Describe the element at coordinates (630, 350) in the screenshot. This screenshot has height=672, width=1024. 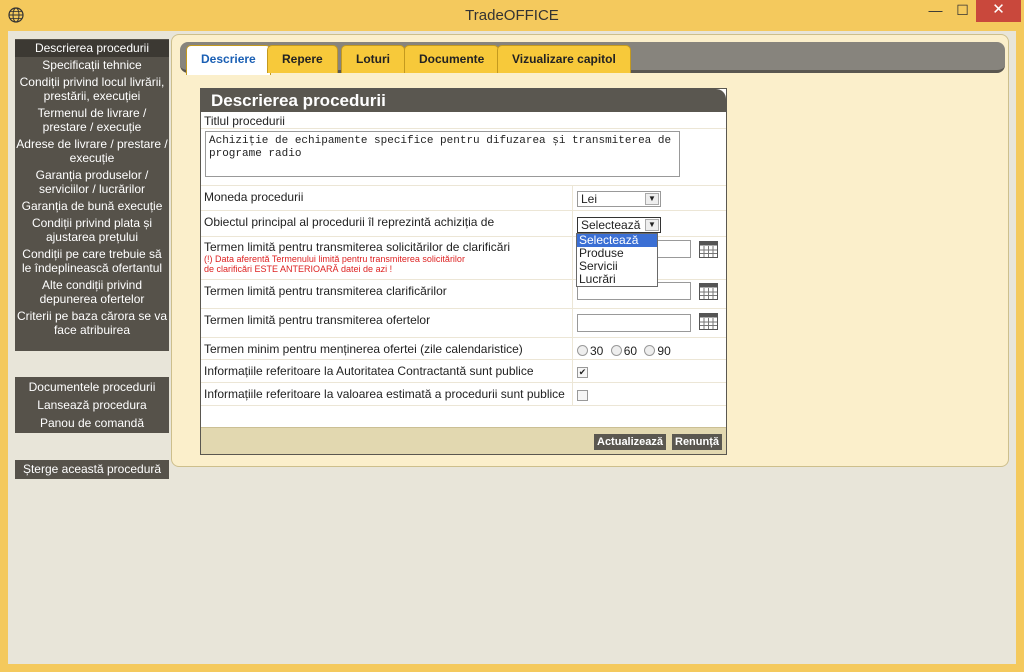
I see `validity-option-60: 60` at that location.